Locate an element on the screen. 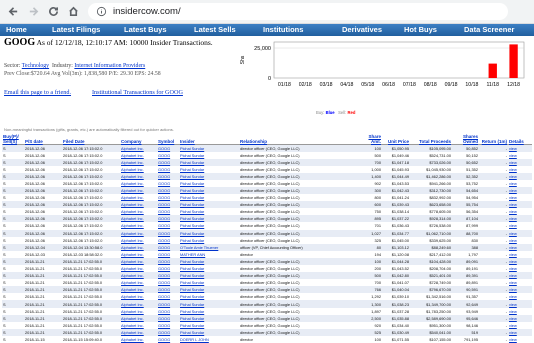 The width and height of the screenshot is (534, 343). column-header: Relationship is located at coordinates (301, 138).